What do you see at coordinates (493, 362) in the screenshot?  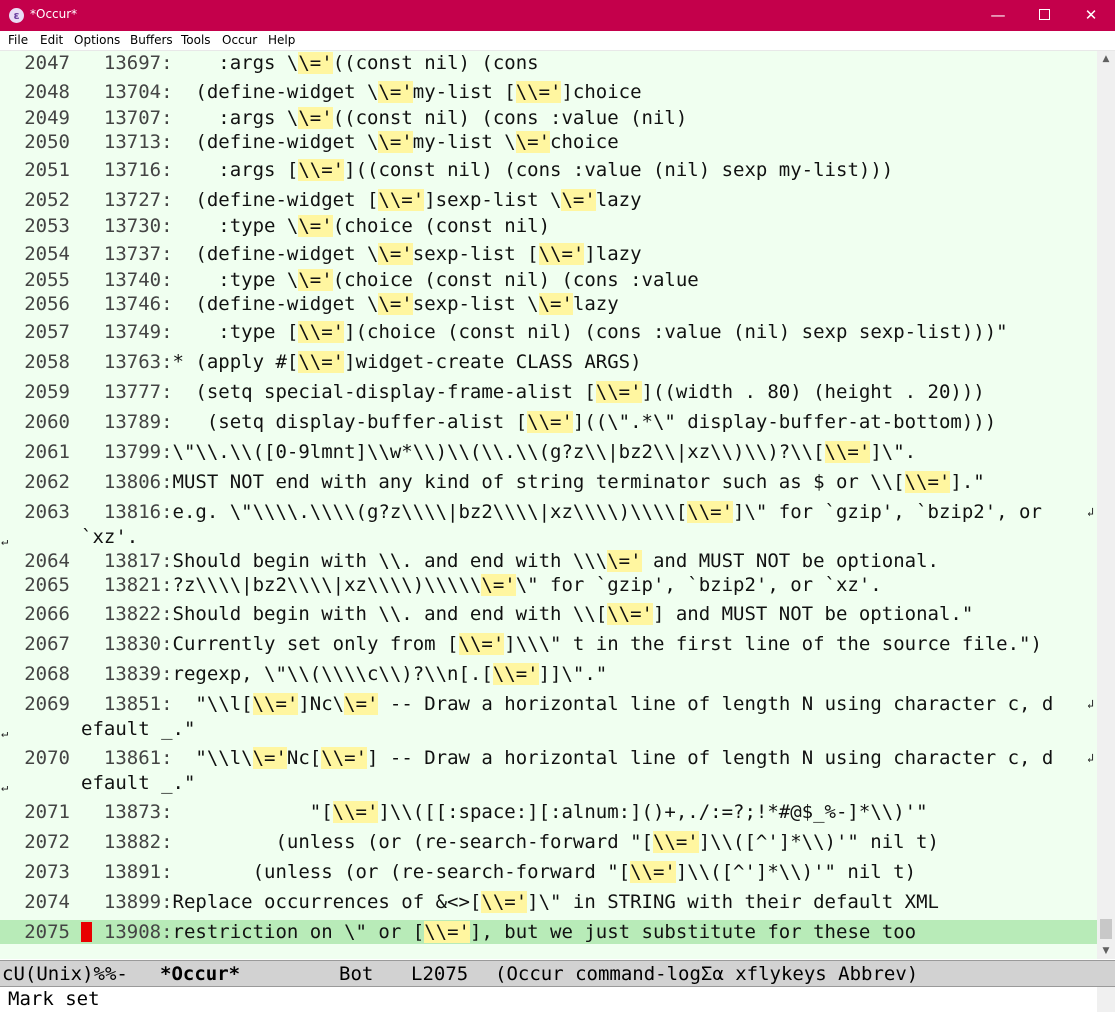 I see `text-segment: ]widget-create CLASS ARGS)` at bounding box center [493, 362].